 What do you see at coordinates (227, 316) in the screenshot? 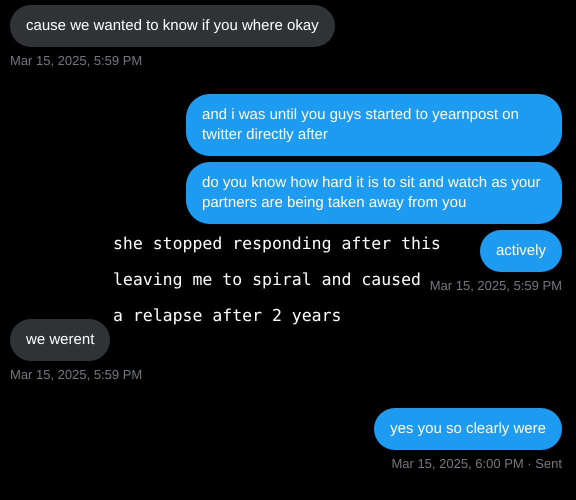
I see `caption-text: a relapse after 2 years` at bounding box center [227, 316].